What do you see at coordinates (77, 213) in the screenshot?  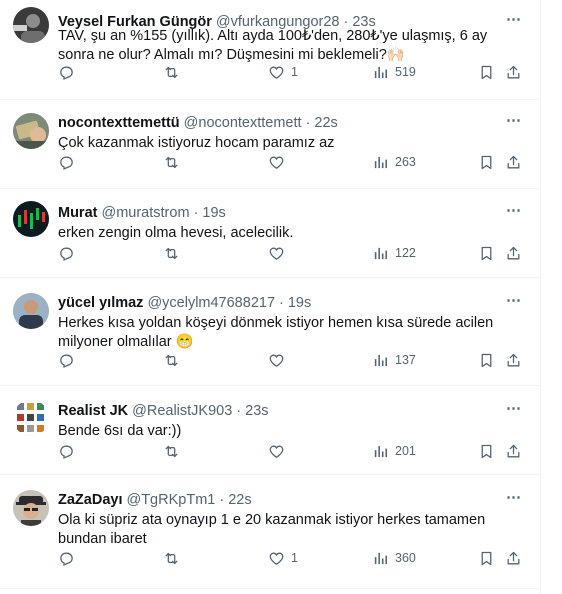 I see `display-name: Murat` at bounding box center [77, 213].